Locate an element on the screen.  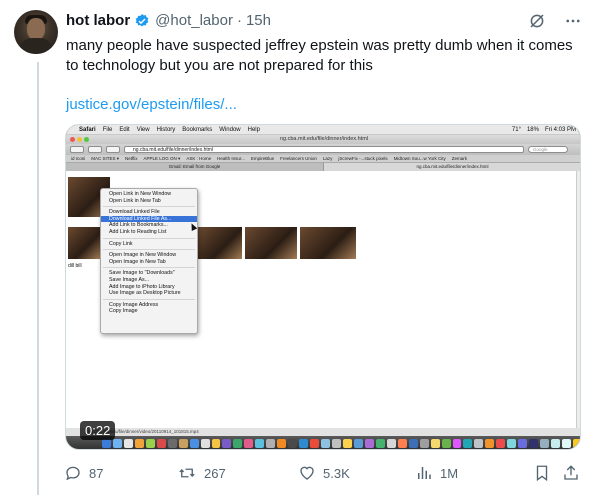
menubar-item: History is located at coordinates (166, 129).